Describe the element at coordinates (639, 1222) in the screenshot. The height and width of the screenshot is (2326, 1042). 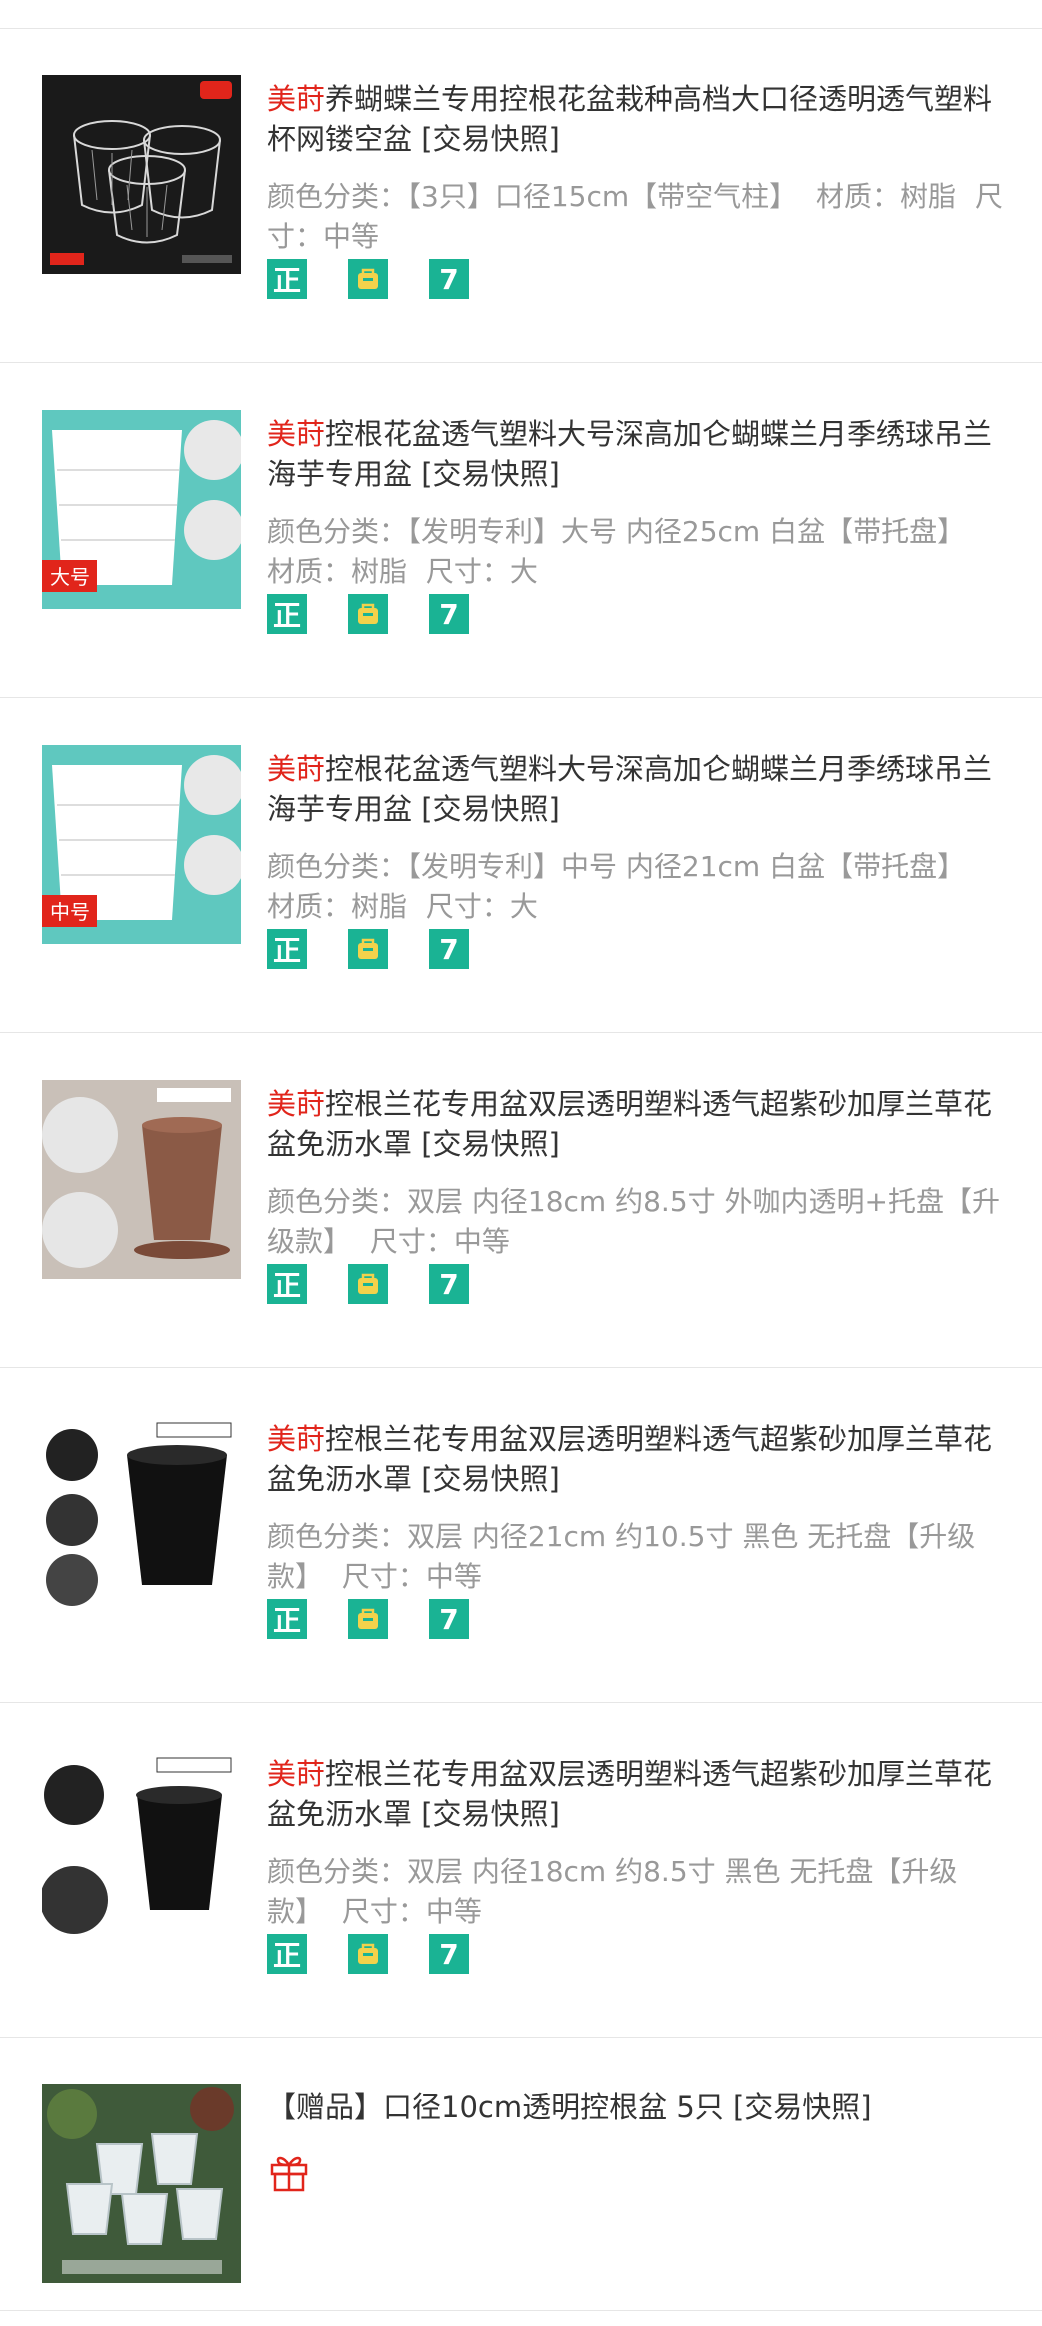
I see `sku-specs: 颜色分类：双层 内径18cm 约8.5寸 外咖内透明+托盘【升级款】 尺寸：中等` at that location.